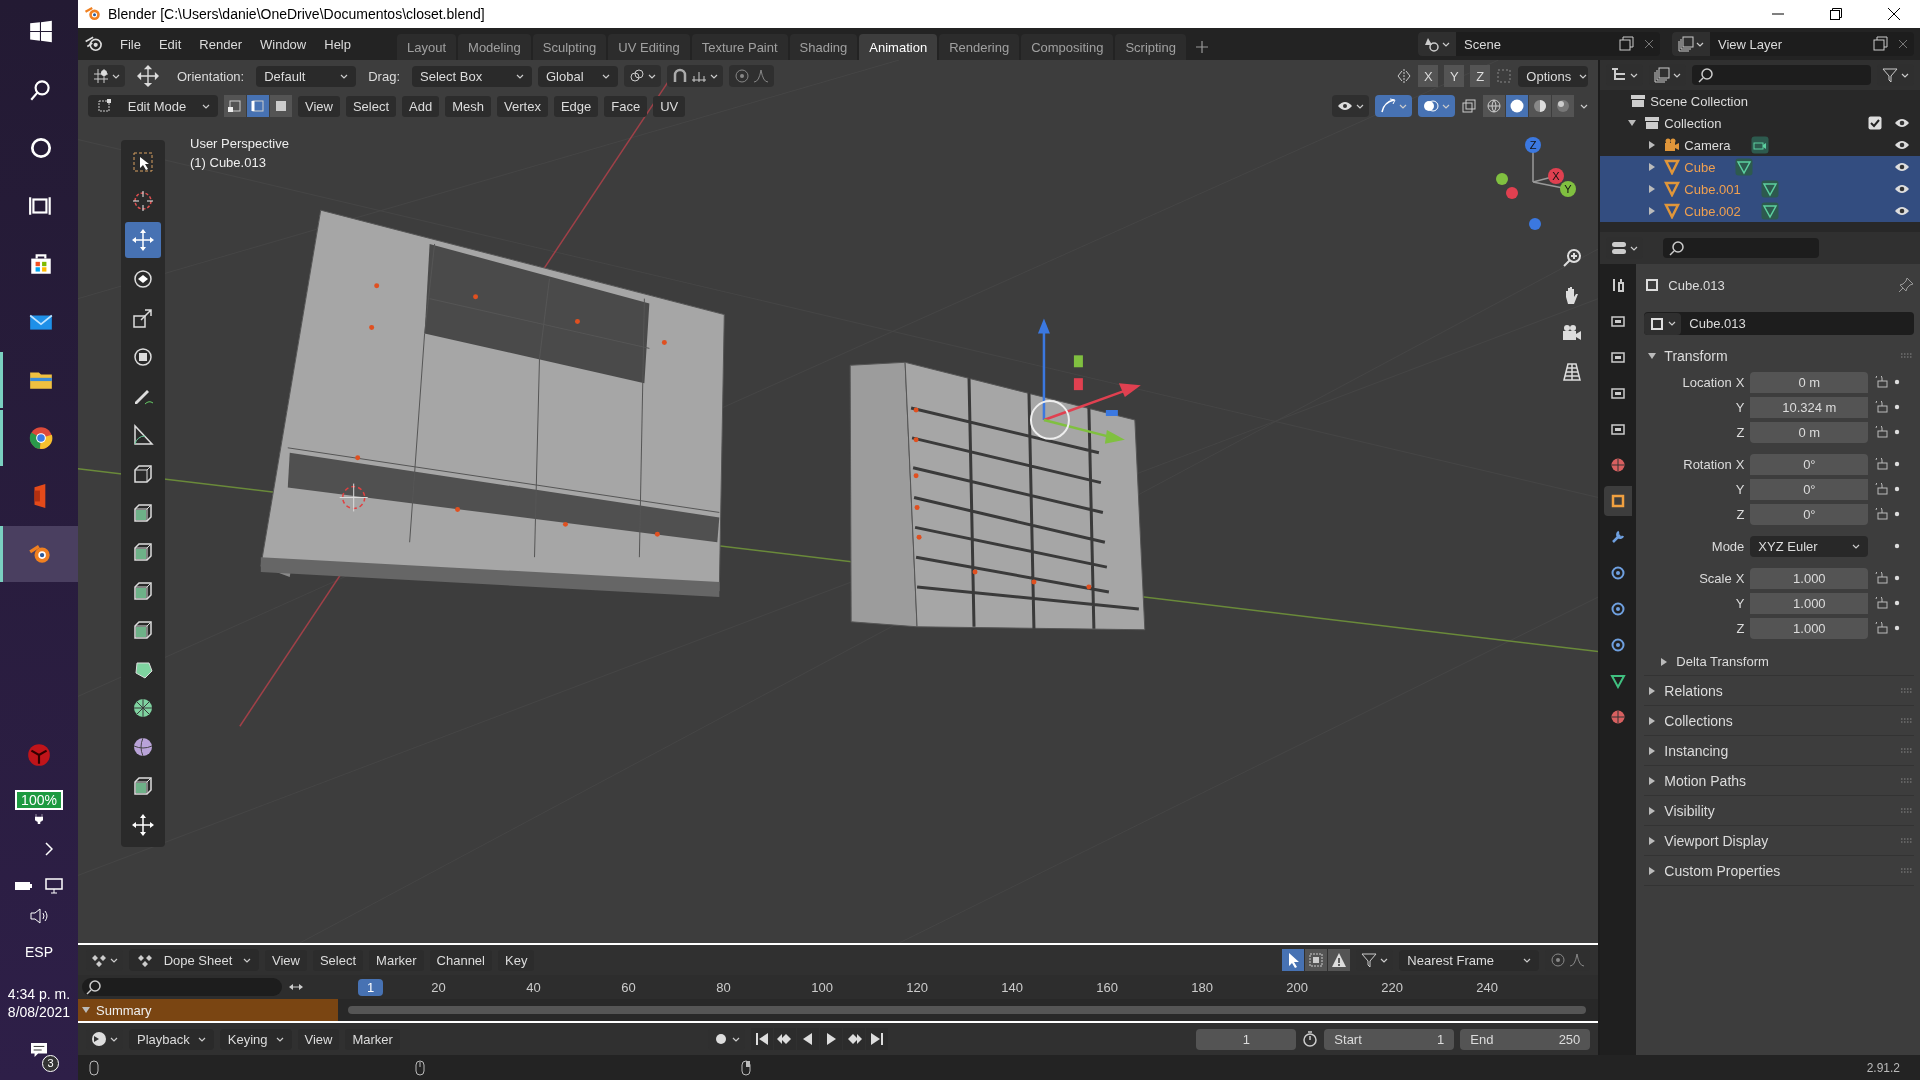 The height and width of the screenshot is (1080, 1920). What do you see at coordinates (153, 106) in the screenshot?
I see `mode-dropdown: Edit Mode` at bounding box center [153, 106].